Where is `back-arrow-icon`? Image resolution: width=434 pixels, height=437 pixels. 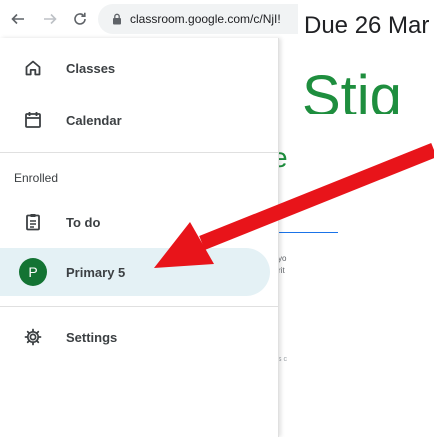
back-arrow-icon is located at coordinates (18, 19).